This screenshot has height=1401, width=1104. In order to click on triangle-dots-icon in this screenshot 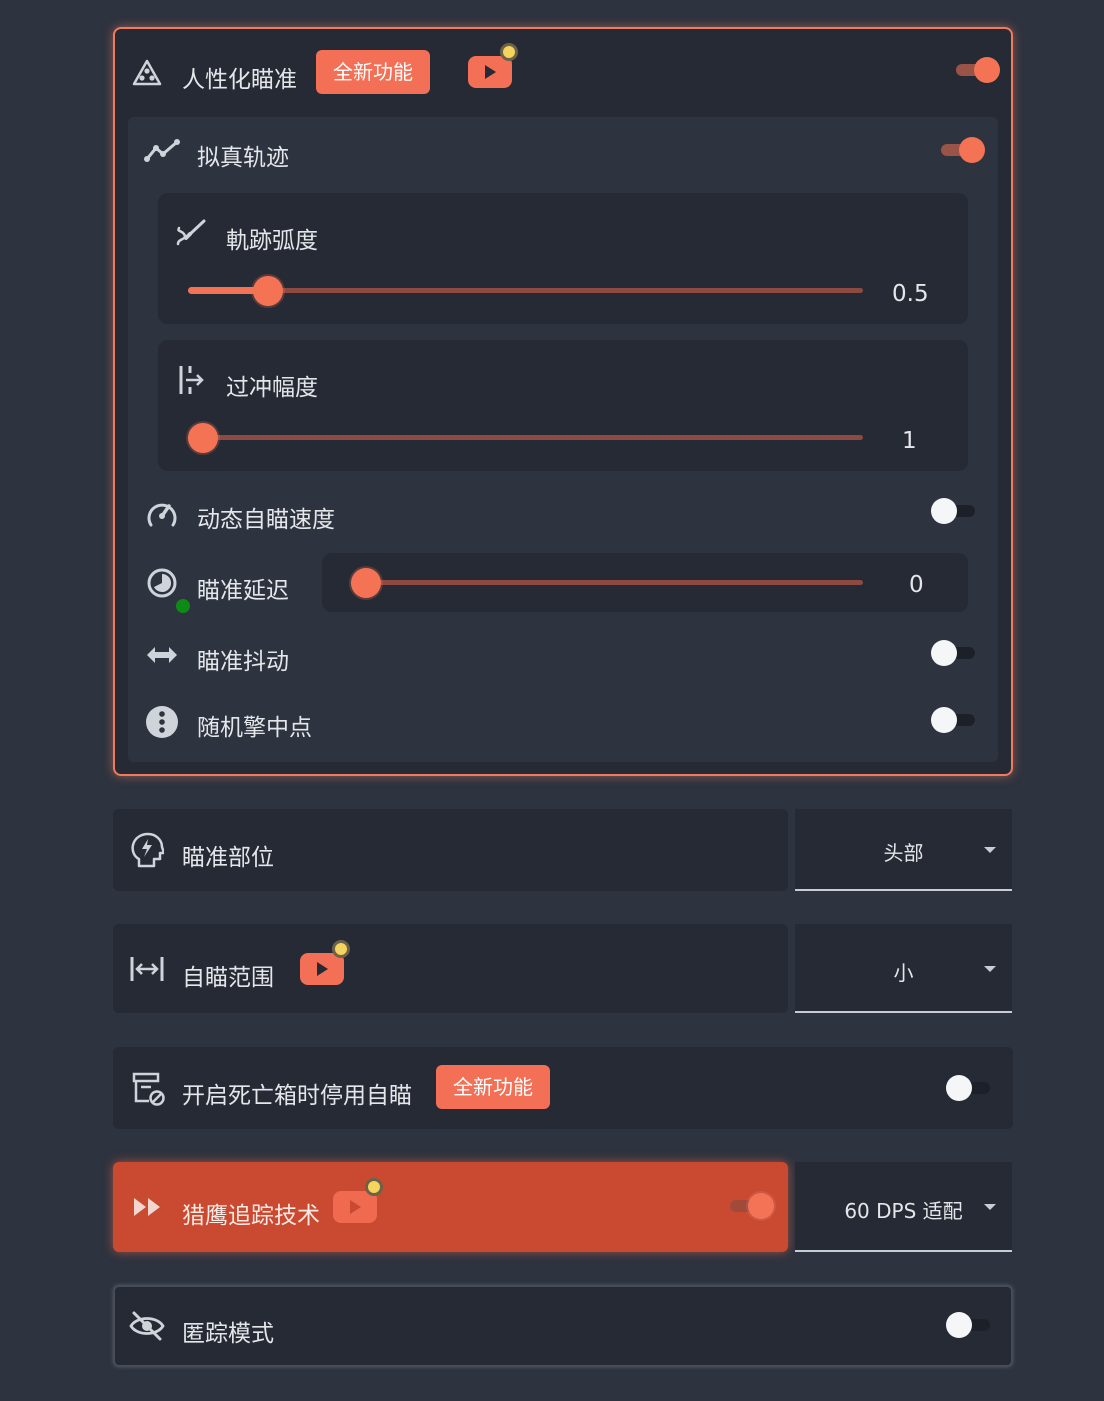, I will do `click(147, 73)`.